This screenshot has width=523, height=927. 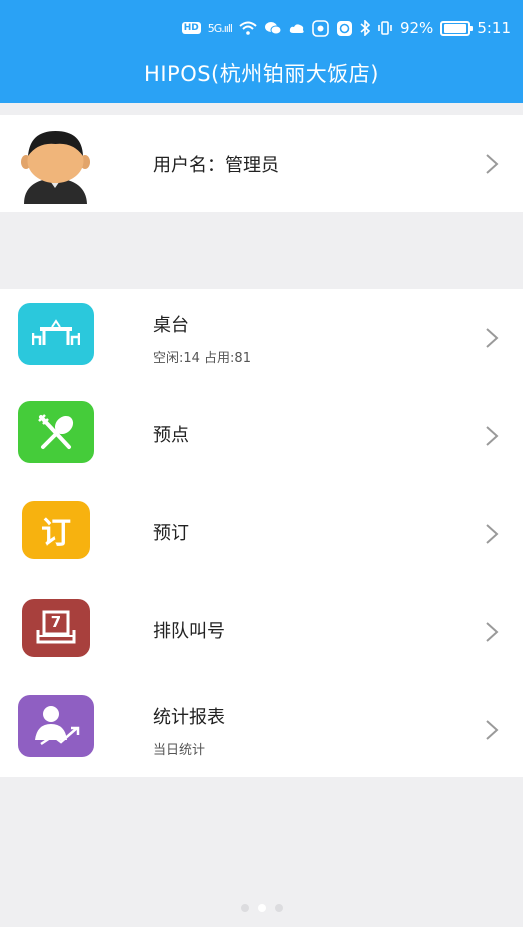 I want to click on queue-ticket-icon: 7, so click(x=56, y=628).